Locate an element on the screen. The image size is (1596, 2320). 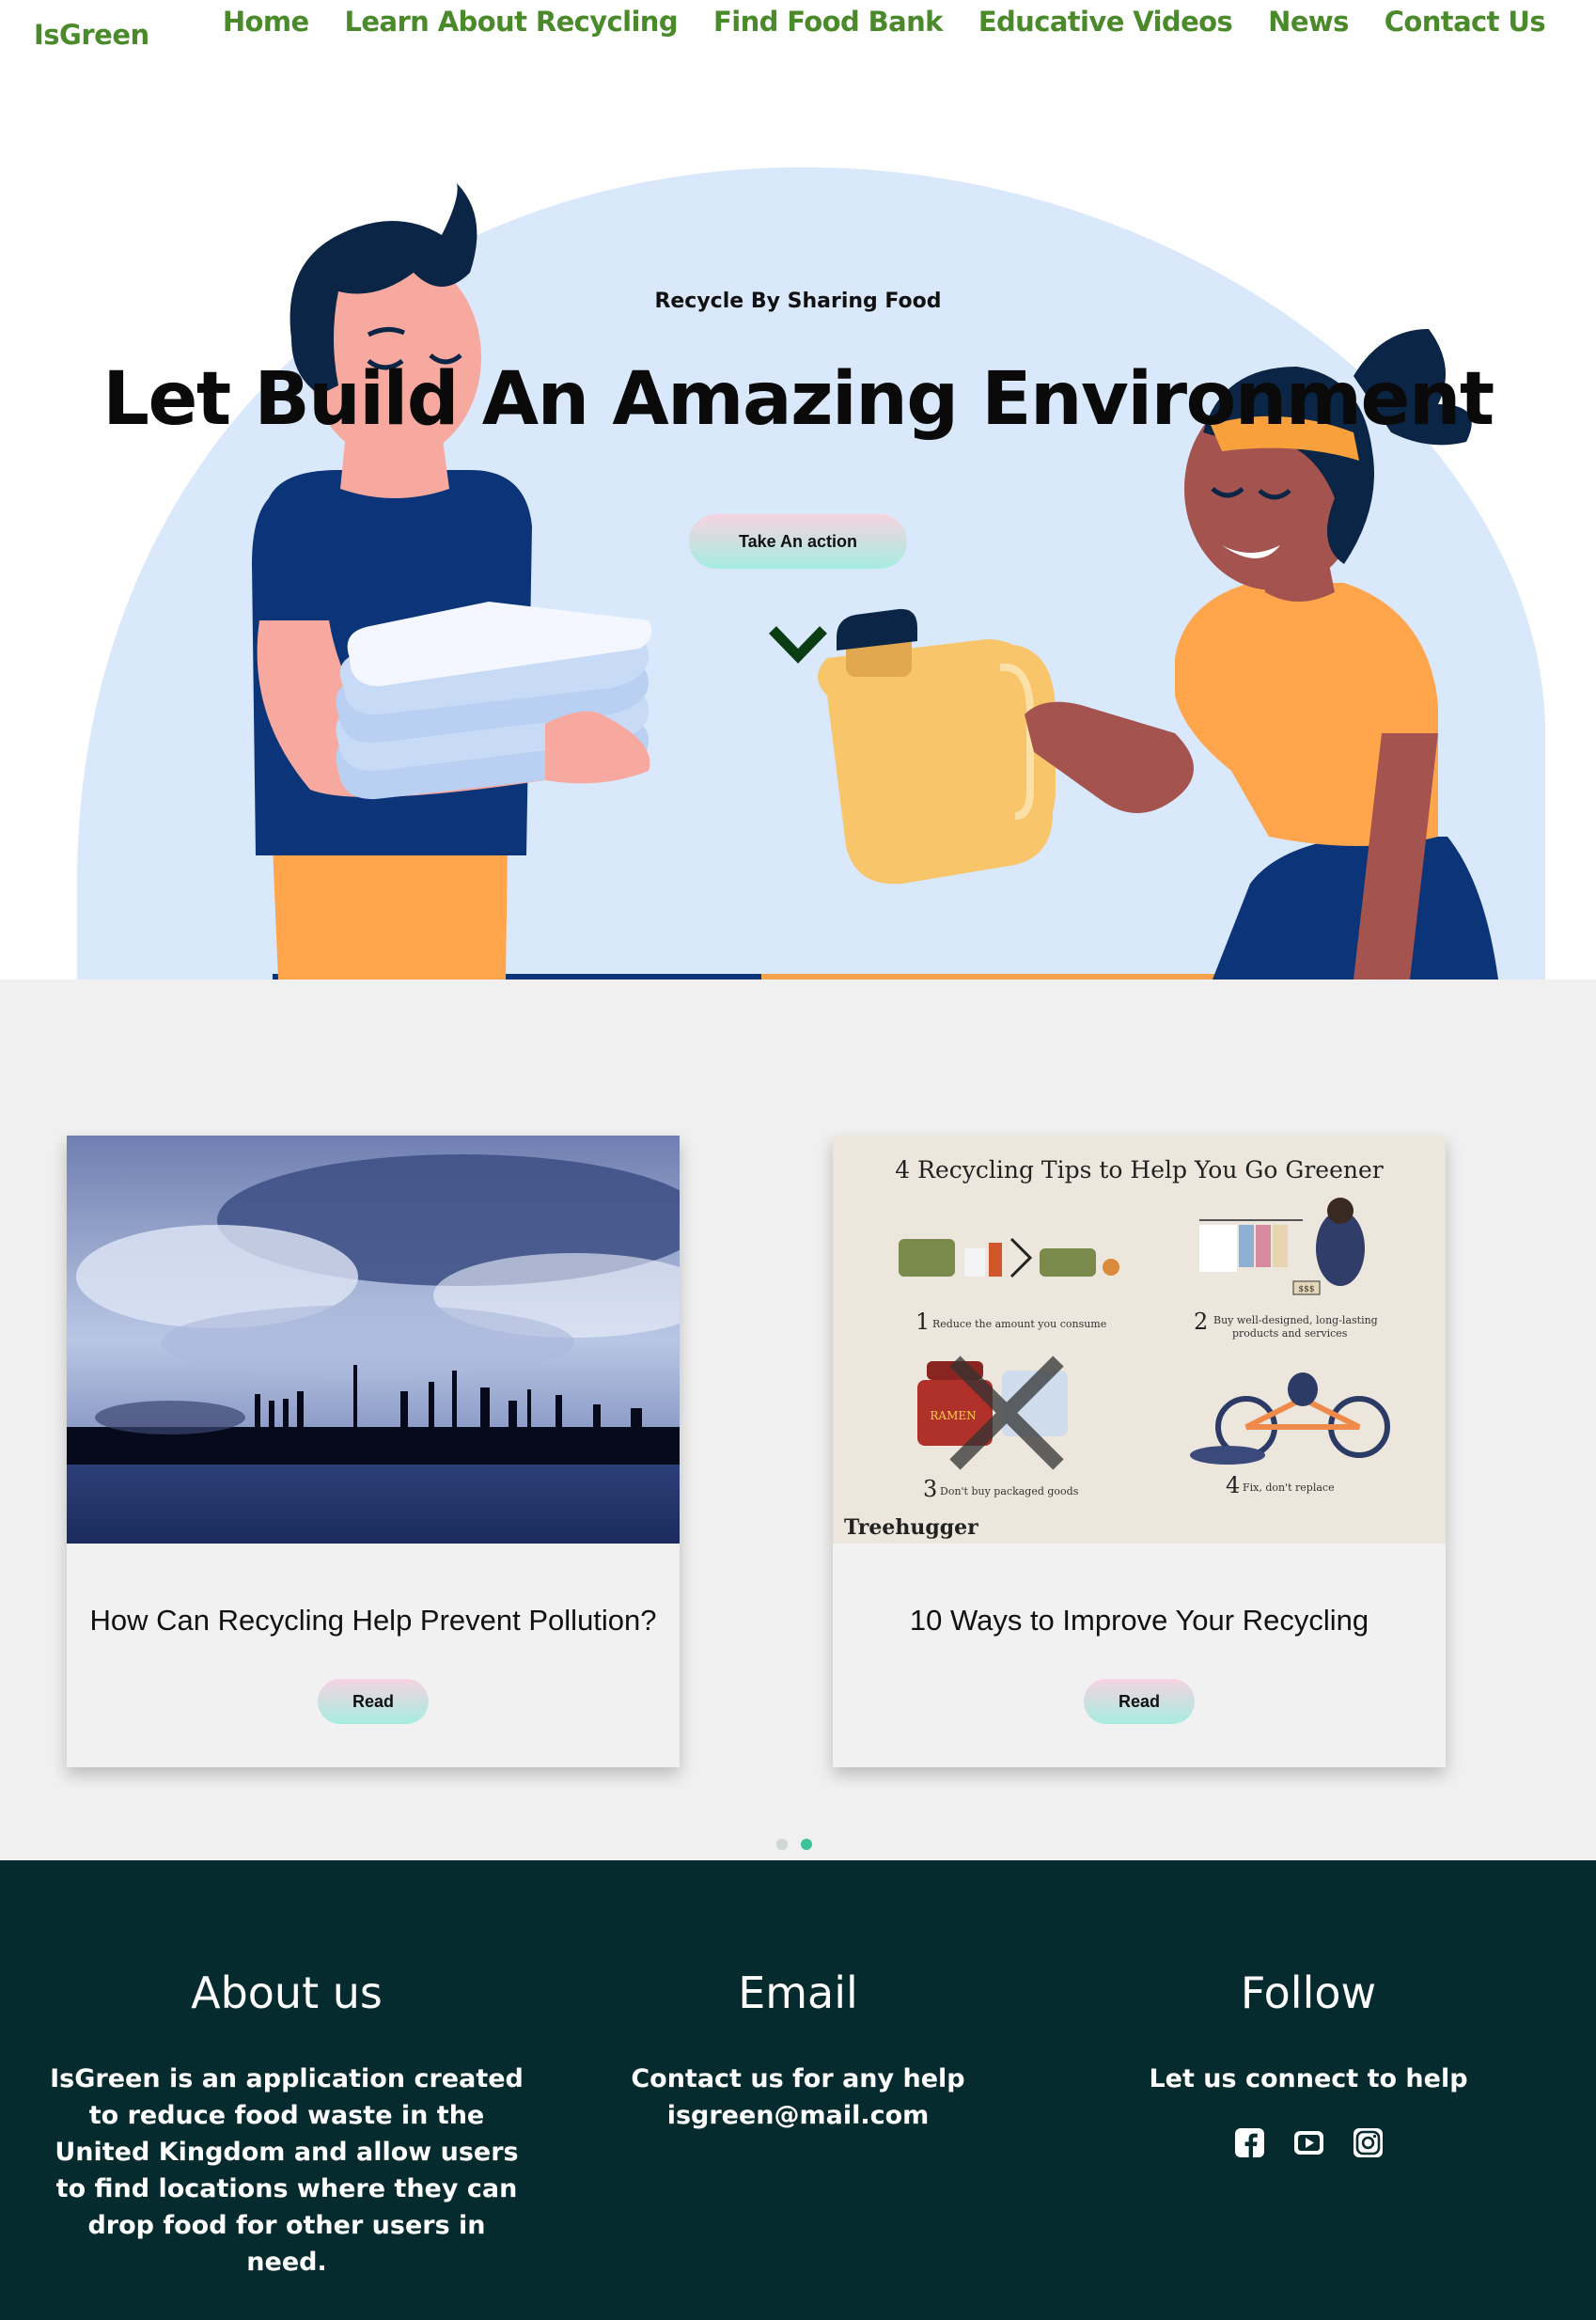
svg-text: RAMEN is located at coordinates (953, 1416).